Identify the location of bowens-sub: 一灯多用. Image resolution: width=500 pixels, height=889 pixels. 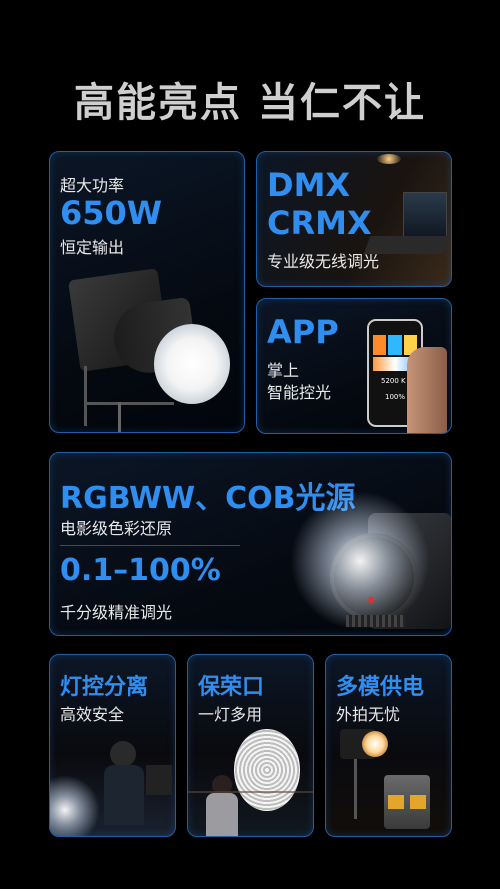
(230, 714).